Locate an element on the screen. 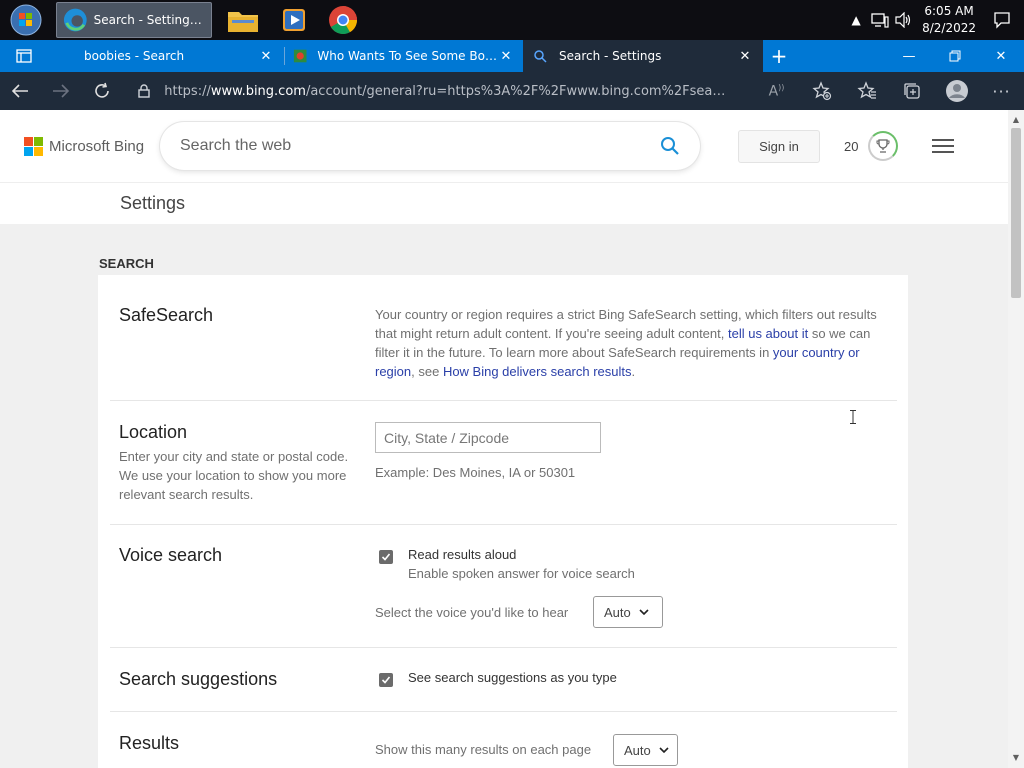 The image size is (1024, 768). taskbar-file-explorer is located at coordinates (243, 20).